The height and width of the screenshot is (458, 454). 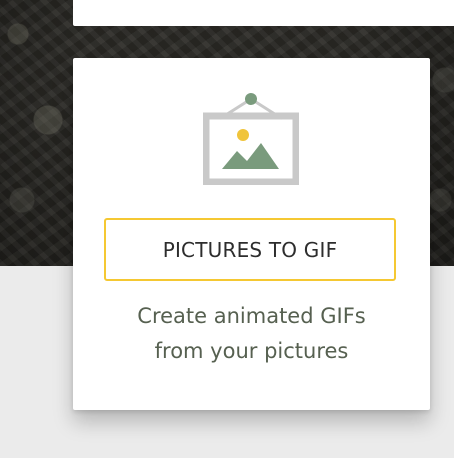 I want to click on feature-description-line-1: Create animated GIFs, so click(x=251, y=316).